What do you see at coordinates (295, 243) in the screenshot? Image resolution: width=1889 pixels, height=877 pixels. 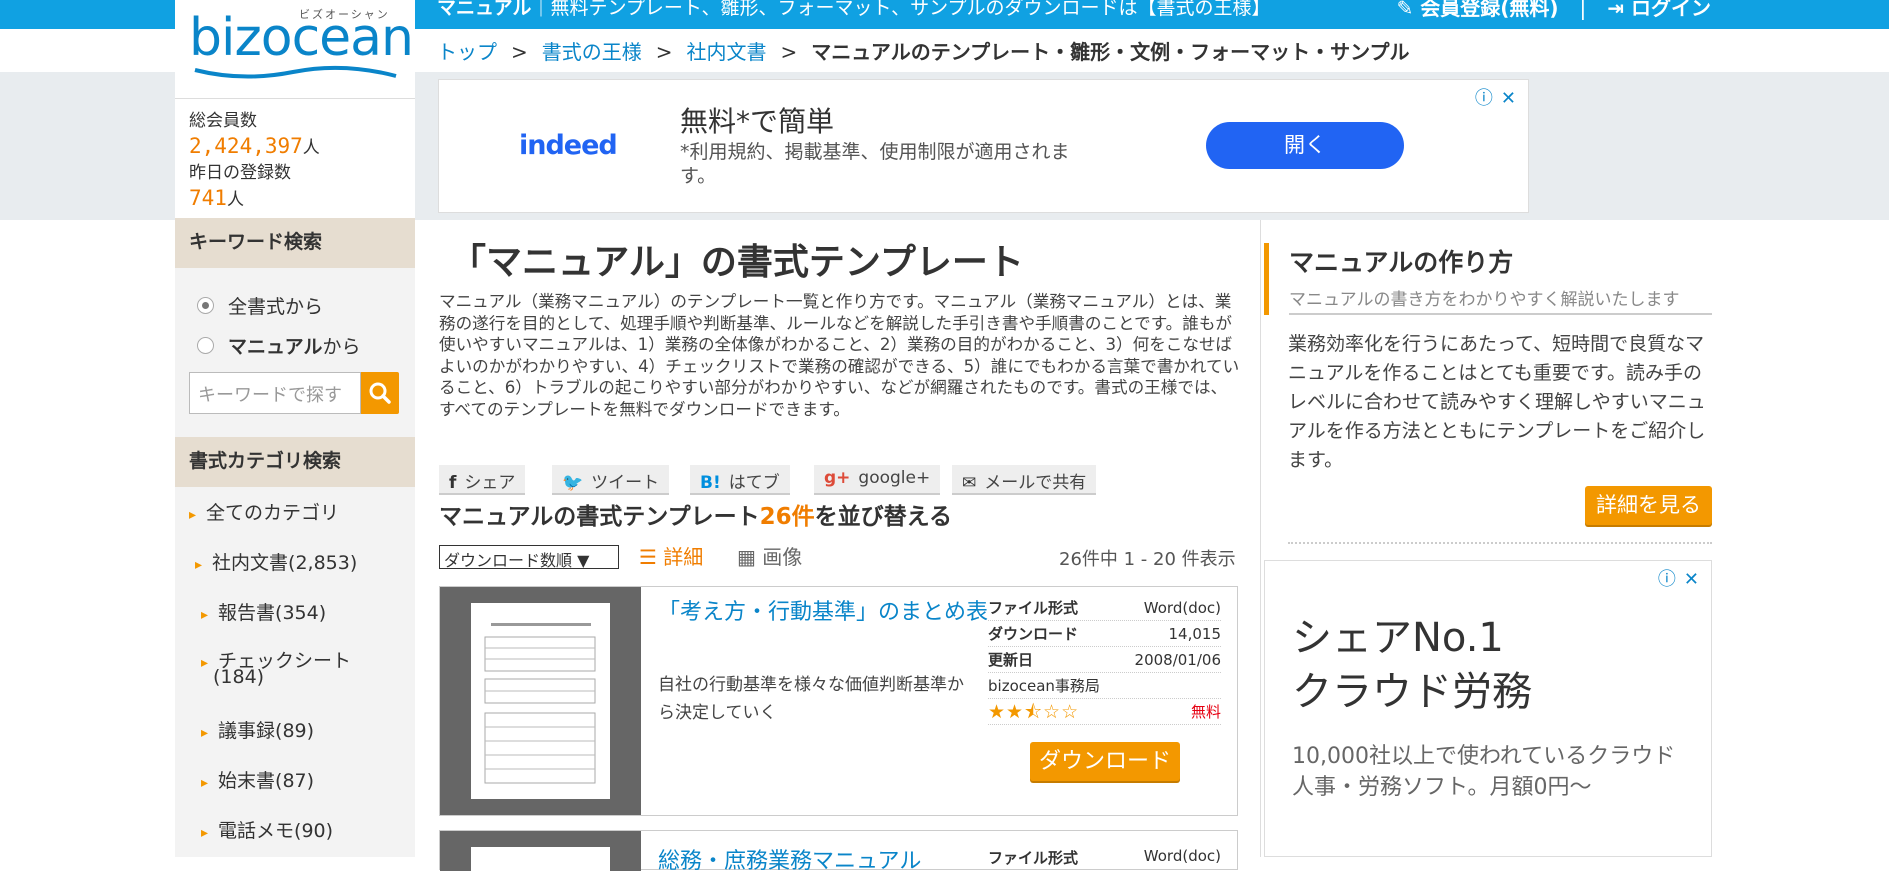 I see `keyword-search-heading: キーワード検索` at bounding box center [295, 243].